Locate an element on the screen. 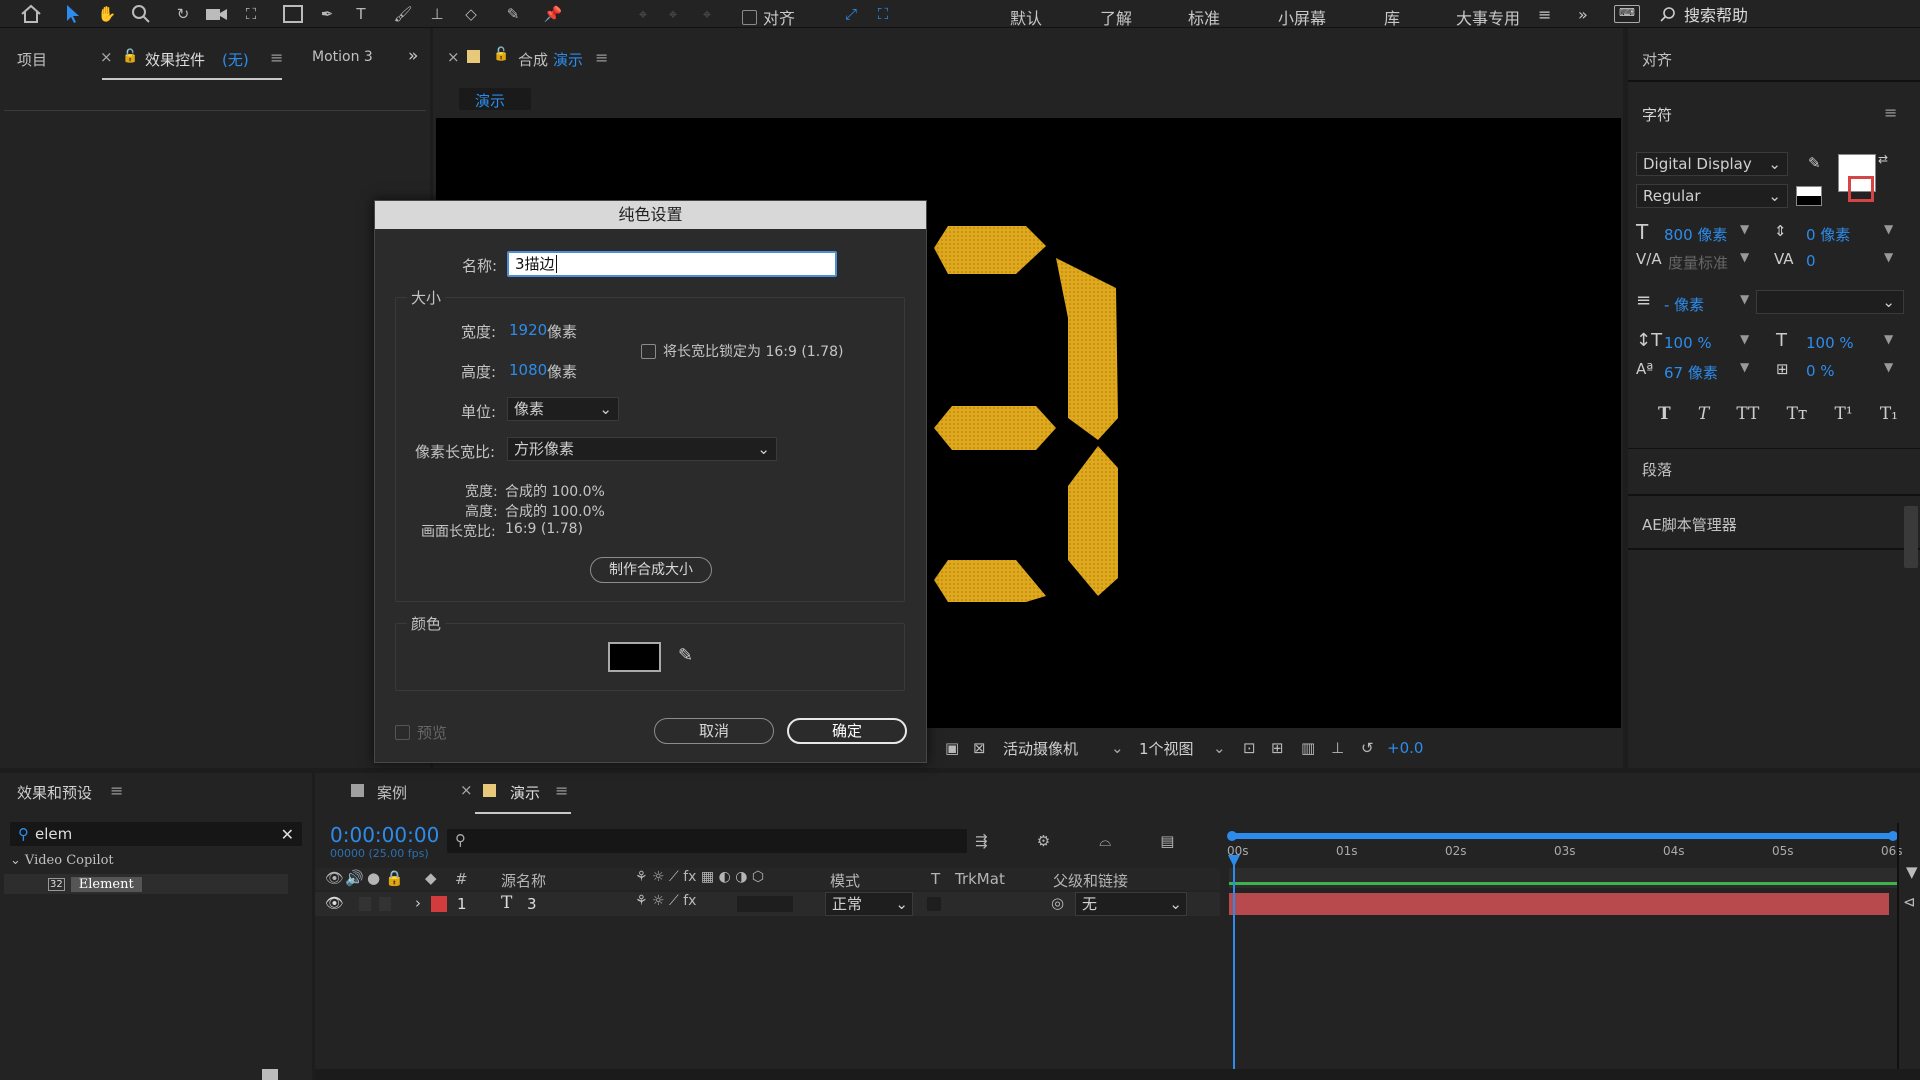  roto-brush-tool-icon: ✎ is located at coordinates (513, 14).